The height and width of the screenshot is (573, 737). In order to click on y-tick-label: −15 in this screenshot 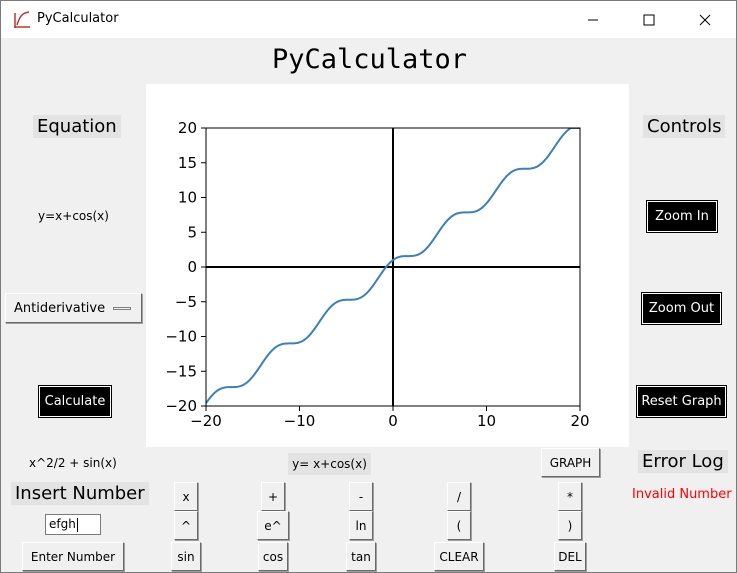, I will do `click(181, 371)`.